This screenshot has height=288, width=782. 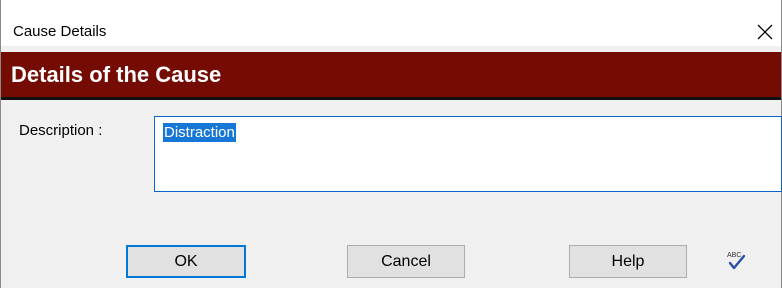 What do you see at coordinates (734, 255) in the screenshot?
I see `spellcheck-text: ABC` at bounding box center [734, 255].